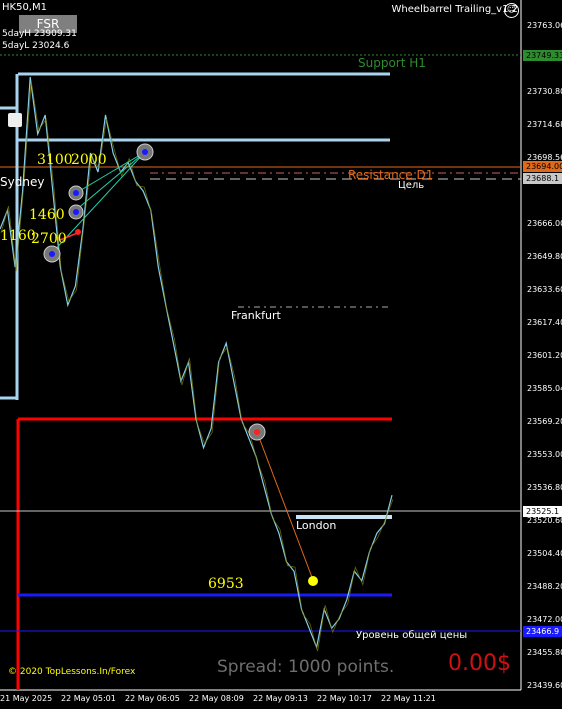 This screenshot has width=562, height=709. I want to click on time-tick: 22 May 06:05, so click(152, 698).